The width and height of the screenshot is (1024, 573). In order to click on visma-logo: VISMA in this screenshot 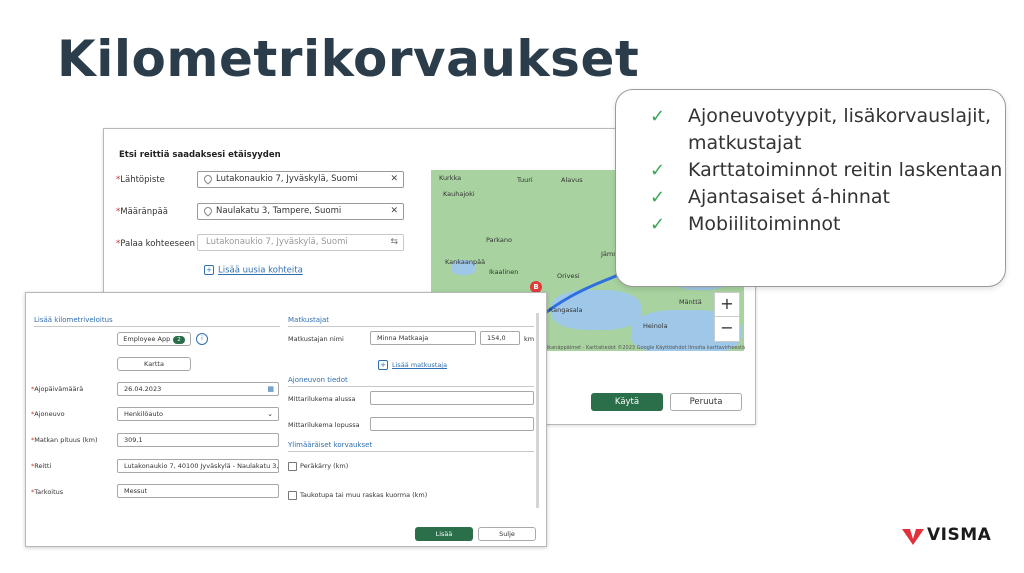, I will do `click(946, 536)`.